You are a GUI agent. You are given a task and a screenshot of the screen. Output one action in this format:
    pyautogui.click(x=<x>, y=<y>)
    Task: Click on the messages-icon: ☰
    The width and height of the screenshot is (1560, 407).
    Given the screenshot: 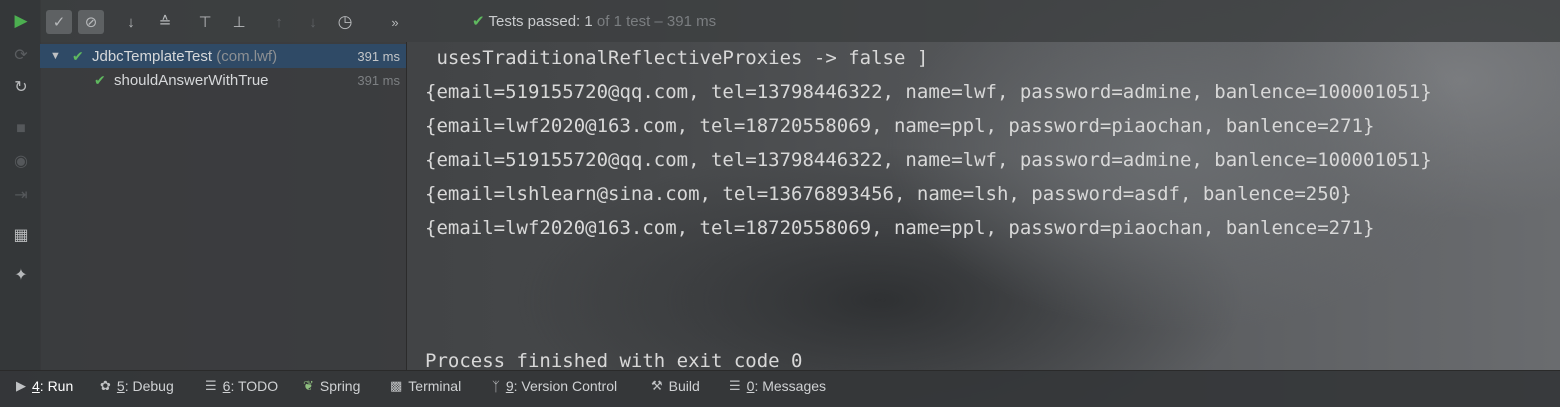 What is the action you would take?
    pyautogui.click(x=735, y=385)
    